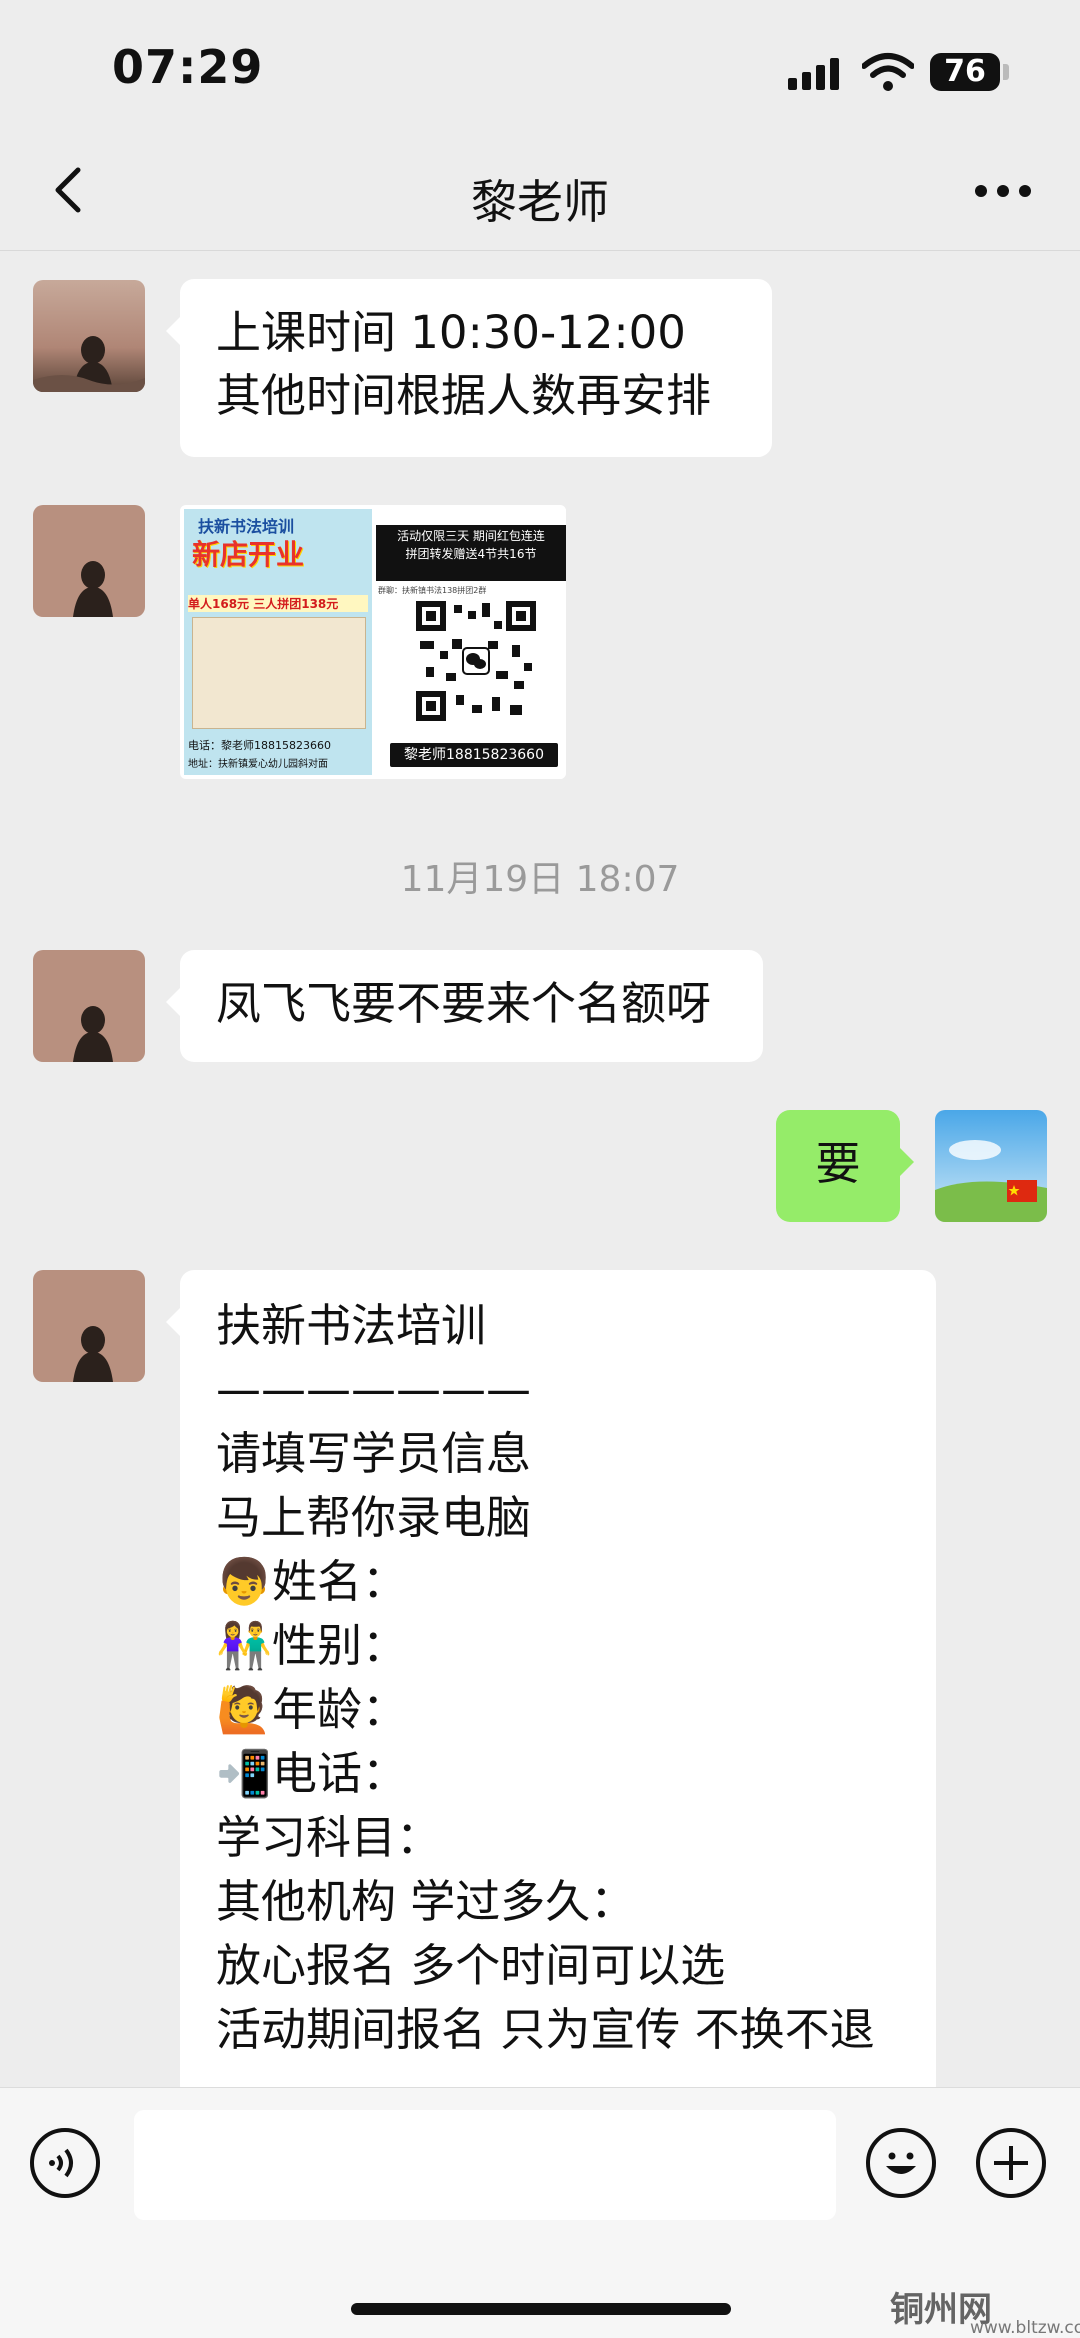 This screenshot has height=2338, width=1080. What do you see at coordinates (471, 536) in the screenshot?
I see `poster-promo-line1: 活动仅限三天 期间红包连连` at bounding box center [471, 536].